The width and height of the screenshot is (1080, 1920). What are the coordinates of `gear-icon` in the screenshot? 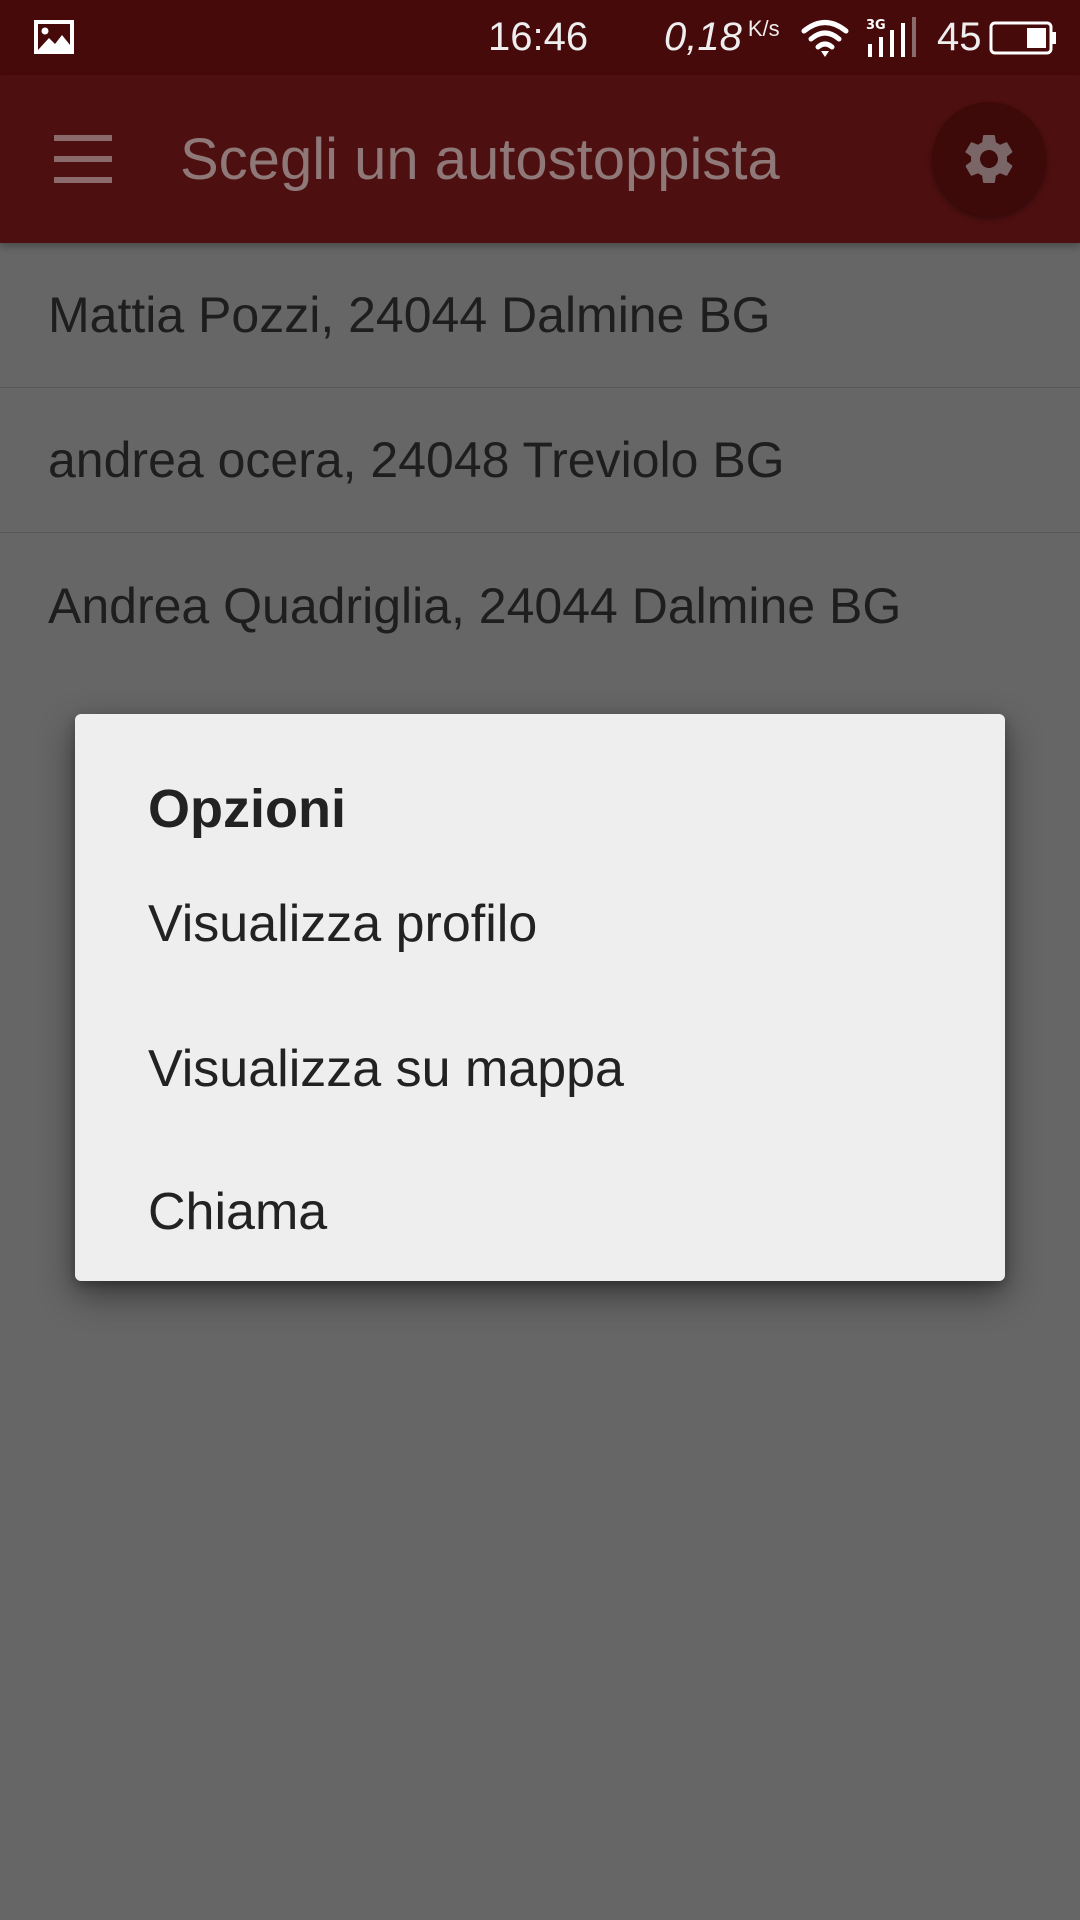 It's located at (988, 159).